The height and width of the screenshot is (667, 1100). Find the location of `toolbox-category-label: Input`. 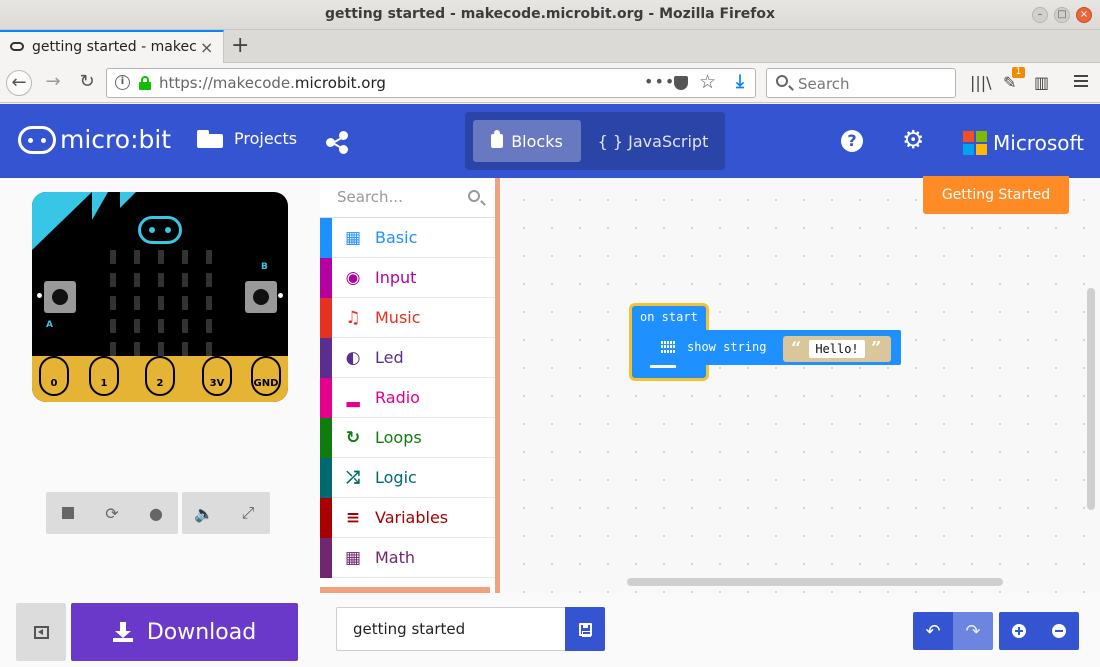

toolbox-category-label: Input is located at coordinates (396, 277).